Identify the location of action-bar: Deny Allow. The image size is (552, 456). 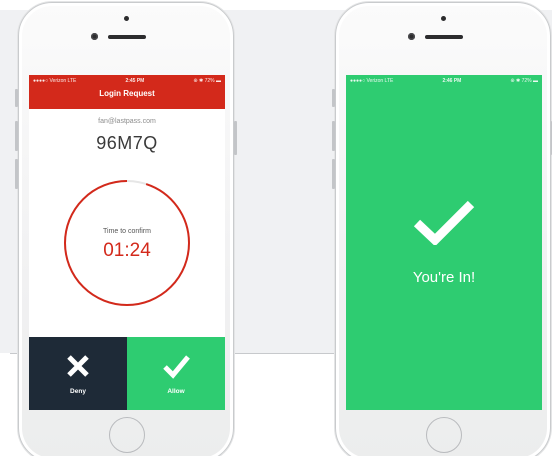
(127, 373).